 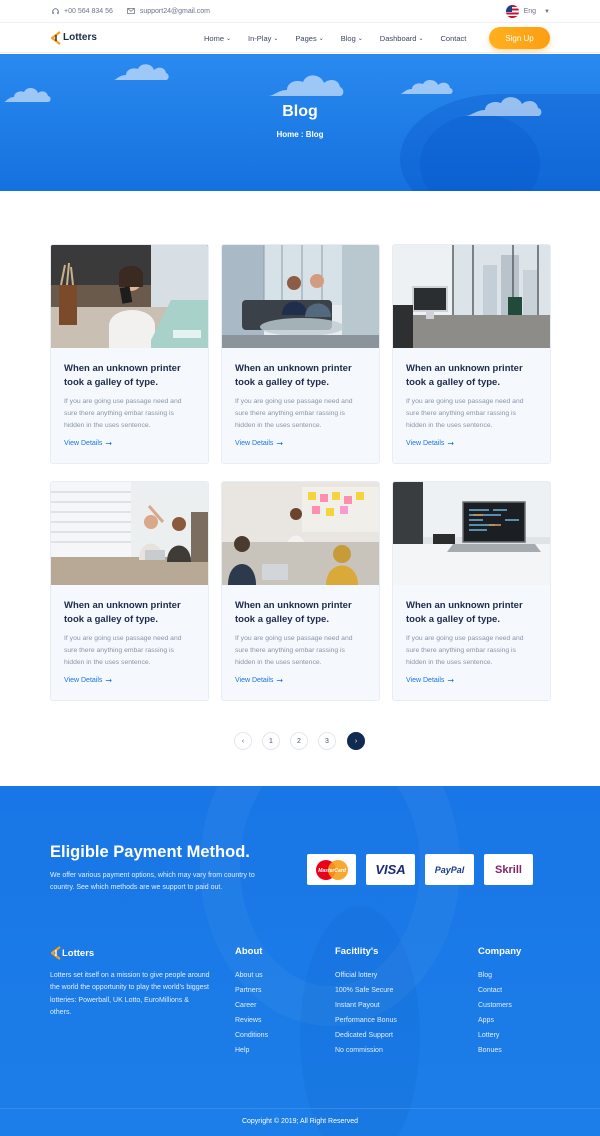 I want to click on visa-label: VISA, so click(x=390, y=869).